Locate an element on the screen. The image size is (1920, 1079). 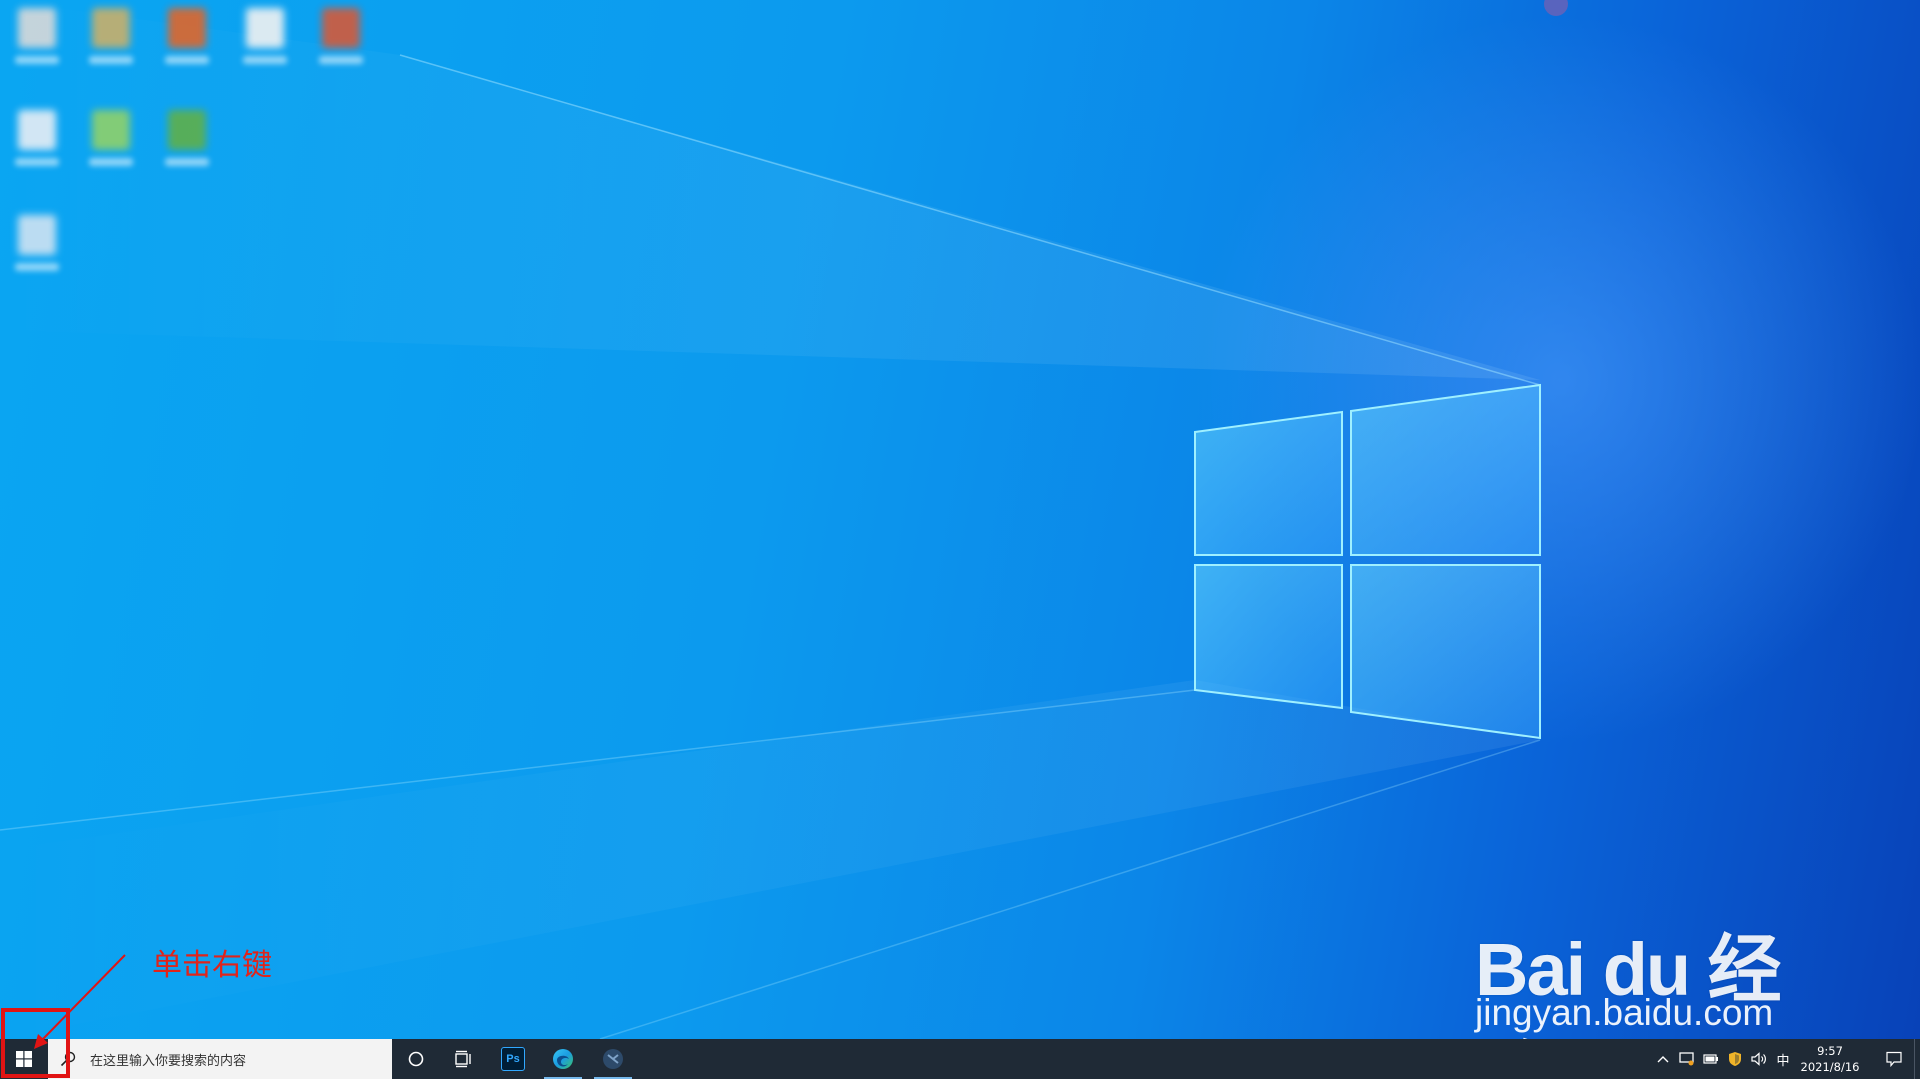
edge-button is located at coordinates (563, 1059).